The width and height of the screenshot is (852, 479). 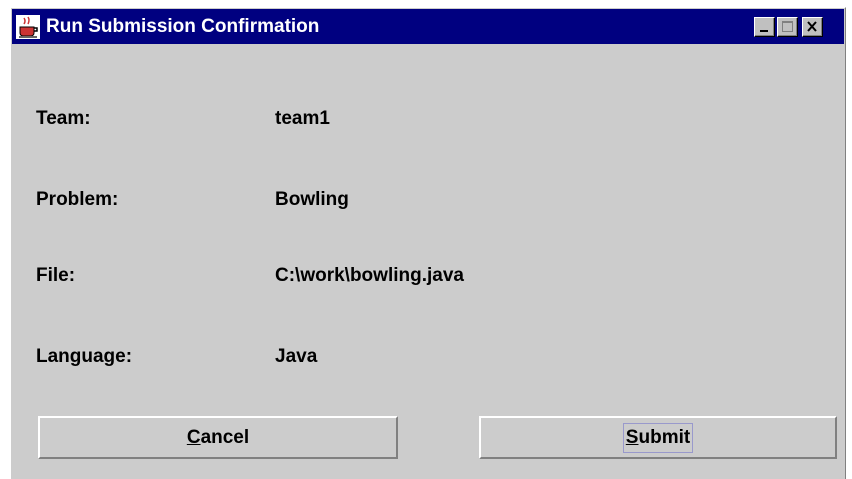 I want to click on minimize-icon, so click(x=764, y=27).